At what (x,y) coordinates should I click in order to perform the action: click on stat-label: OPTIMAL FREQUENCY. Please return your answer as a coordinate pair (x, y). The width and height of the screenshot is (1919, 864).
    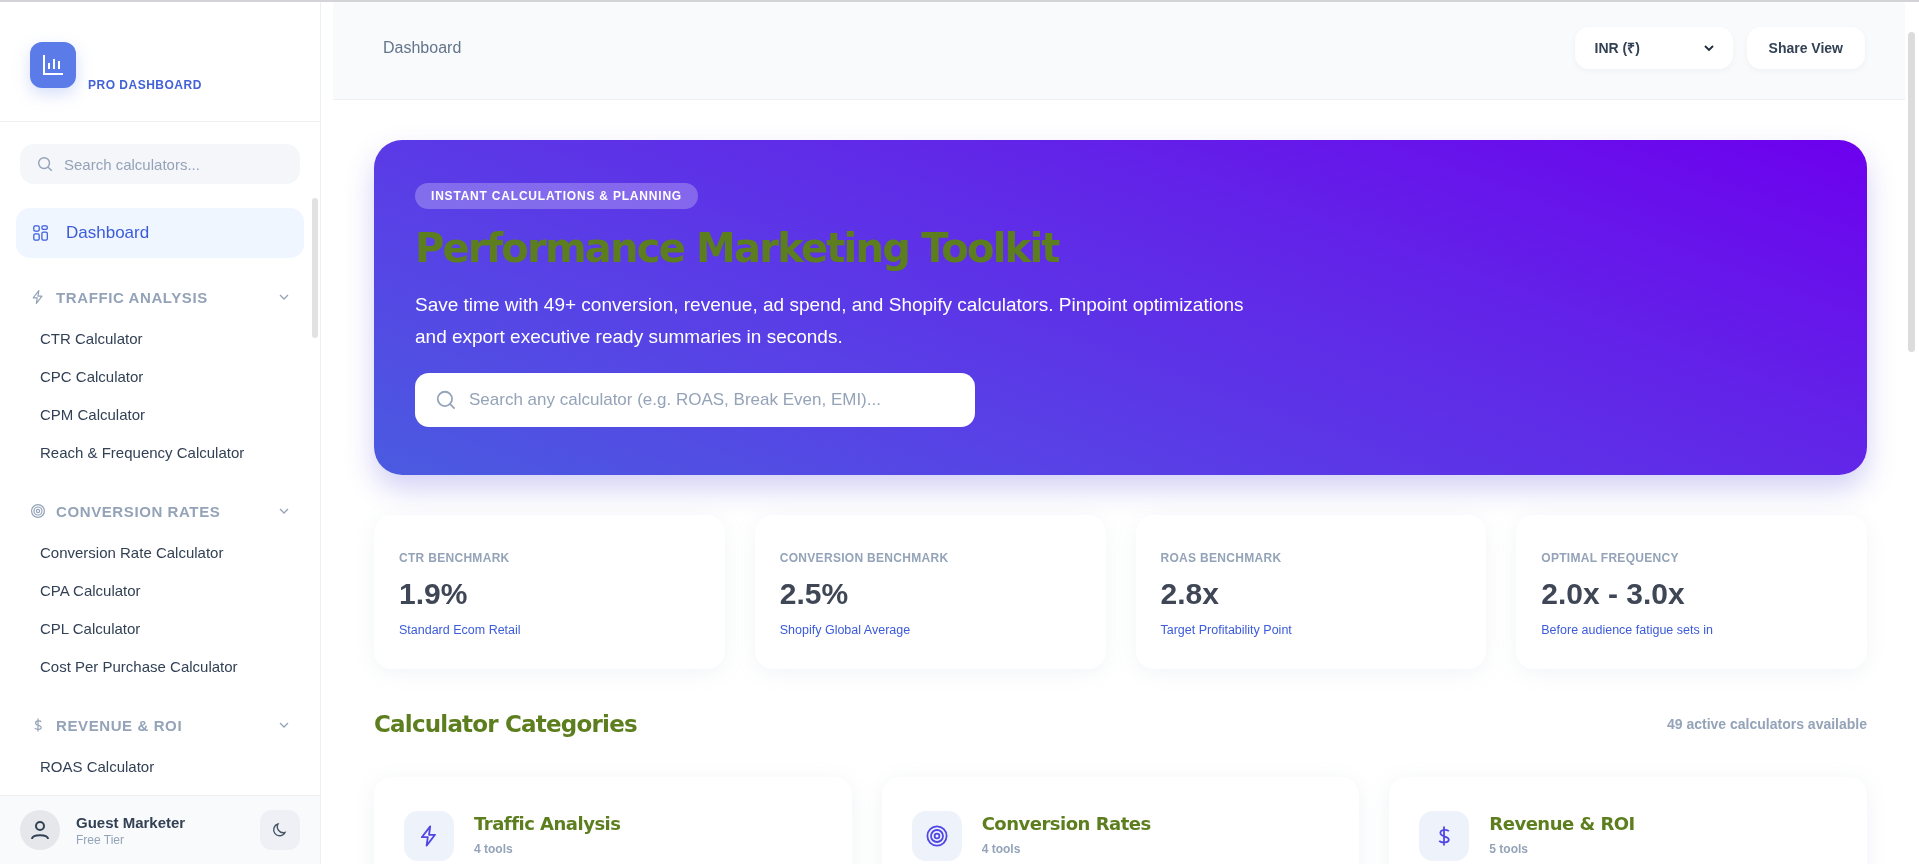
    Looking at the image, I should click on (1610, 558).